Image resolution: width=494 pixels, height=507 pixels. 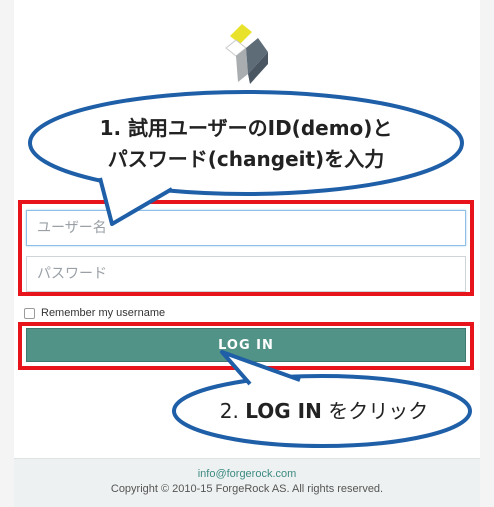 What do you see at coordinates (247, 474) in the screenshot?
I see `footer-email-link: info@forgerock.com` at bounding box center [247, 474].